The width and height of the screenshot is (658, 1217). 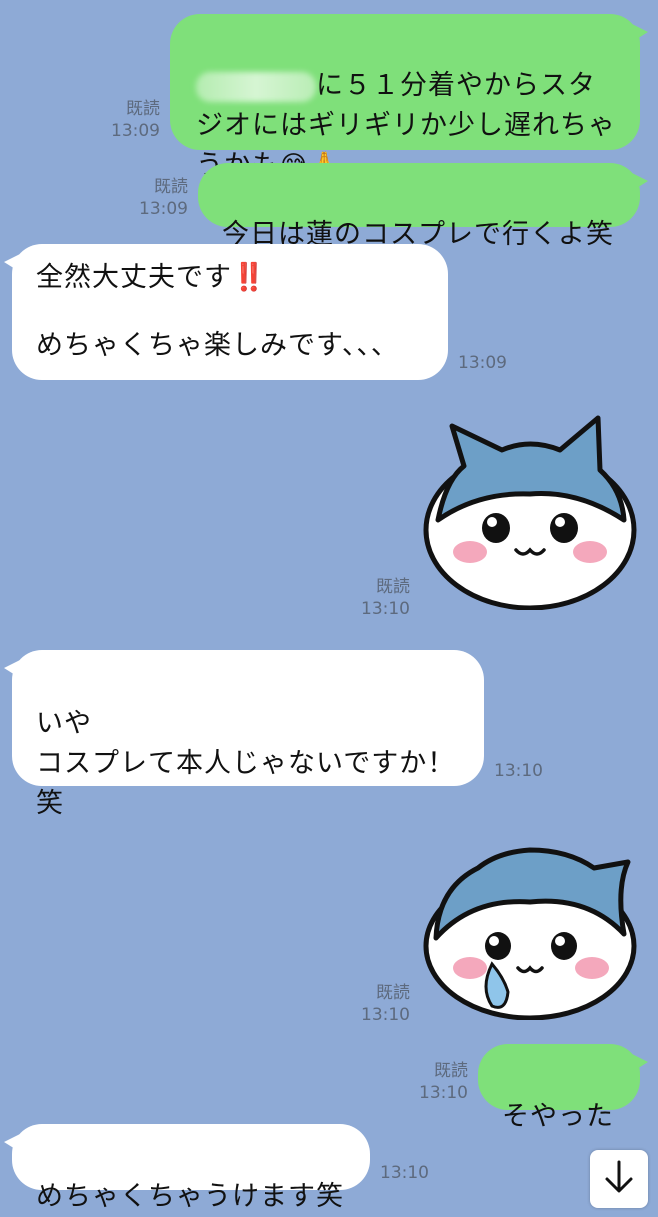 What do you see at coordinates (217, 345) in the screenshot?
I see `message-text-line: めちゃくちゃ楽しみです、、、` at bounding box center [217, 345].